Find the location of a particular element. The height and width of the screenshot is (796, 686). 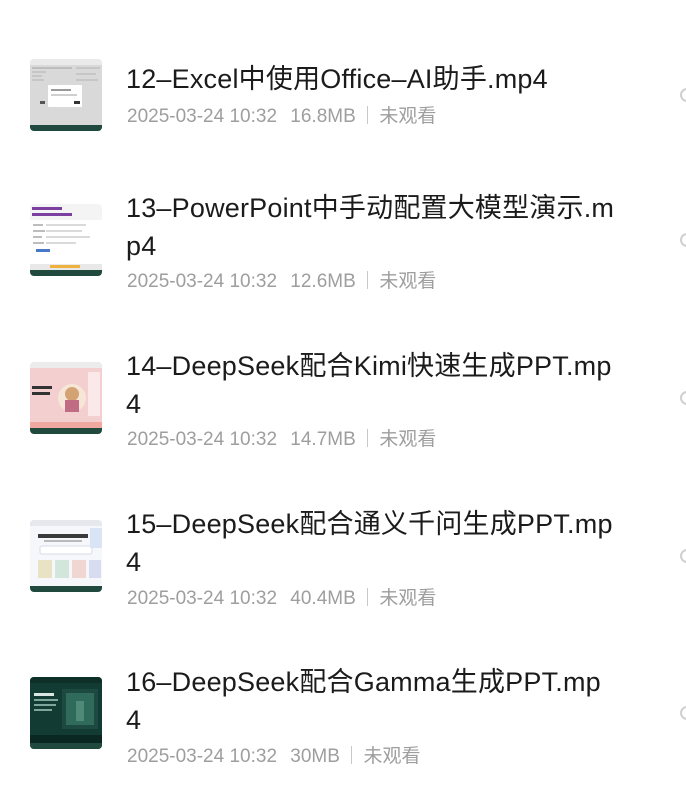

video-title: 12–Excel中使用Office–AI助手.mp4 is located at coordinates (337, 79).